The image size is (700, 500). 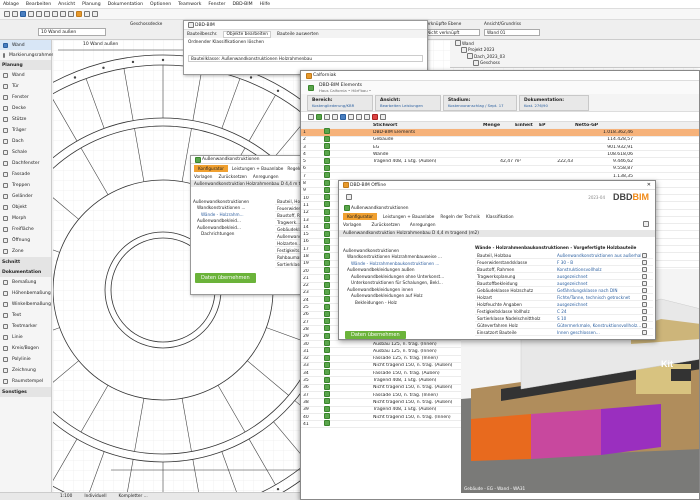 What do you see at coordinates (39, 14) in the screenshot?
I see `redo-icon` at bounding box center [39, 14].